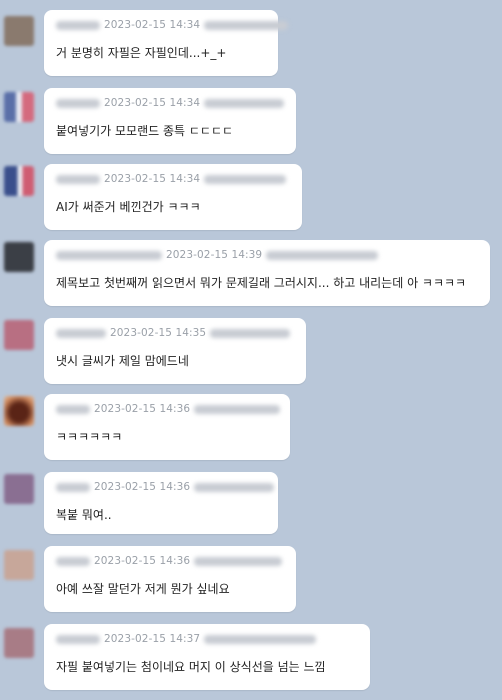 This screenshot has width=502, height=700. What do you see at coordinates (175, 351) in the screenshot?
I see `message-bubble: 2023-02-15 14:35 냇시 글씨가 제일 맘에드네` at bounding box center [175, 351].